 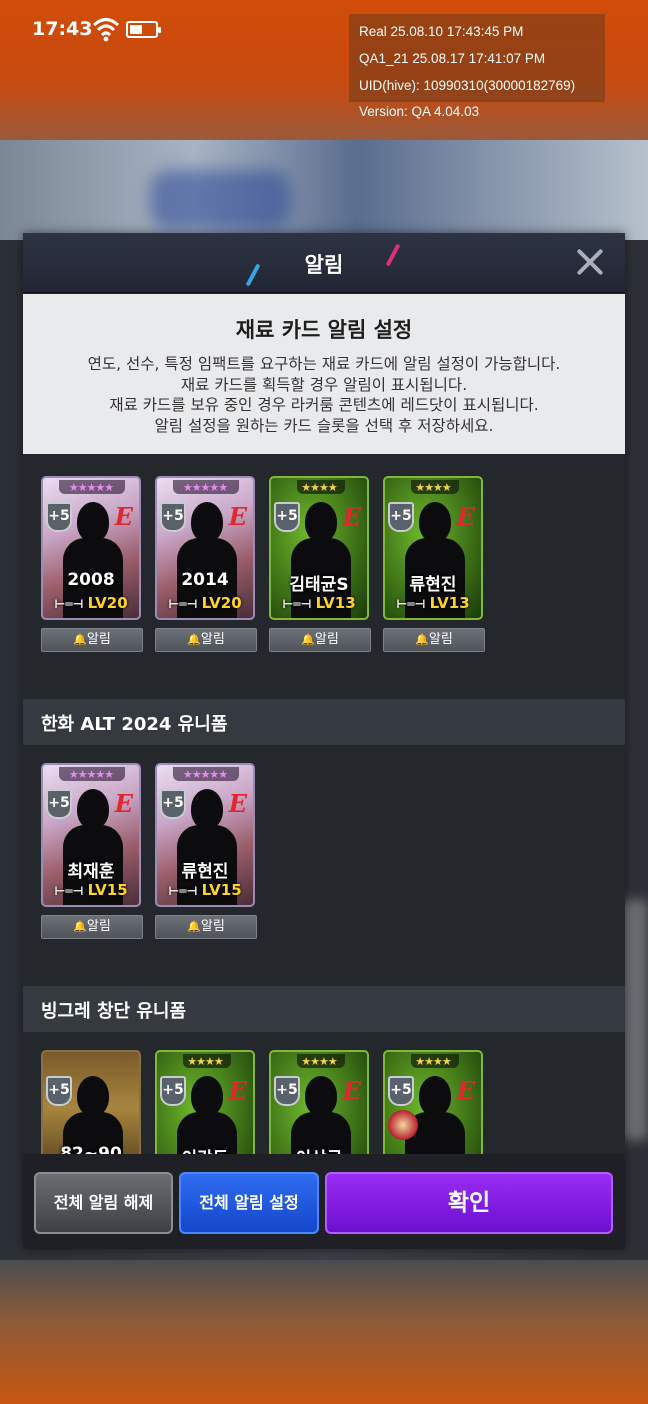 What do you see at coordinates (324, 1009) in the screenshot?
I see `section-title: 빙그레 창단 유니폼` at bounding box center [324, 1009].